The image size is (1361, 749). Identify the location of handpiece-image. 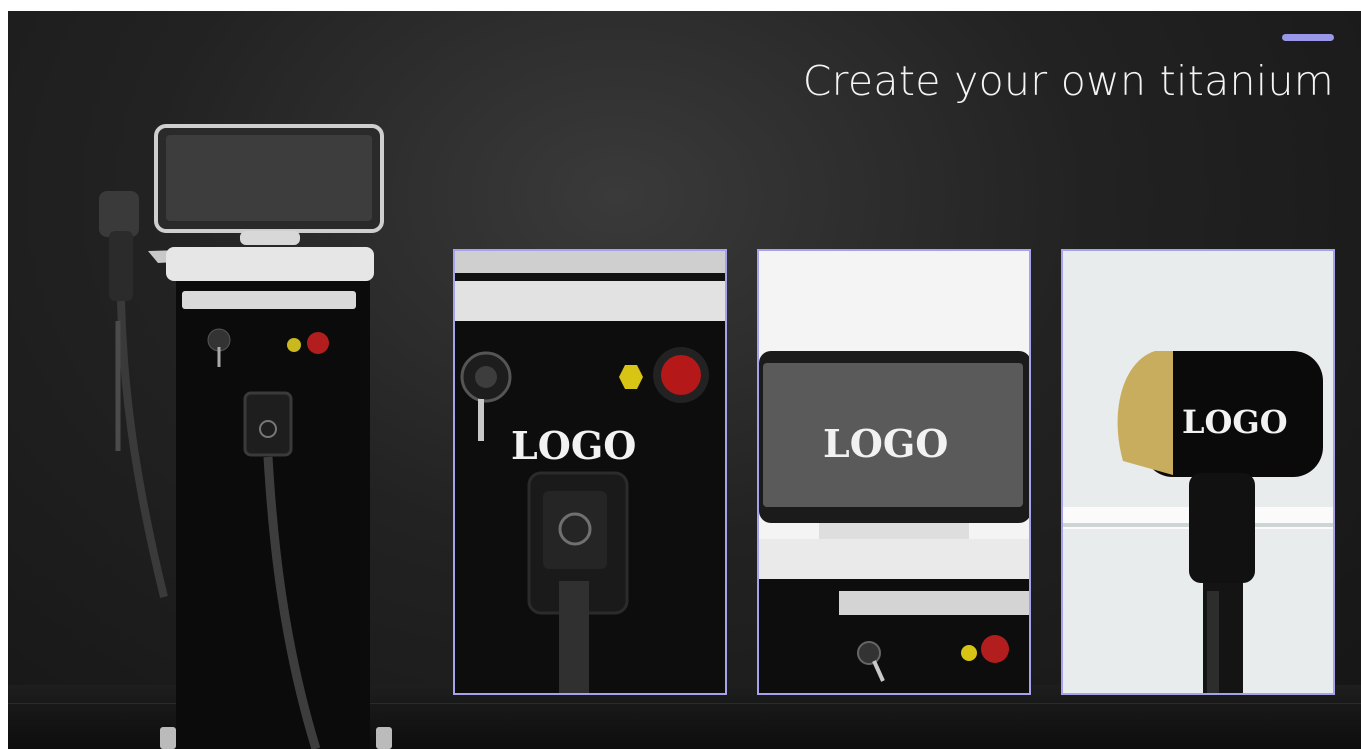
(1198, 522).